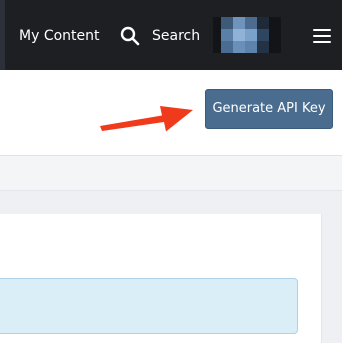 This screenshot has width=342, height=343. What do you see at coordinates (149, 306) in the screenshot?
I see `info-alert-box` at bounding box center [149, 306].